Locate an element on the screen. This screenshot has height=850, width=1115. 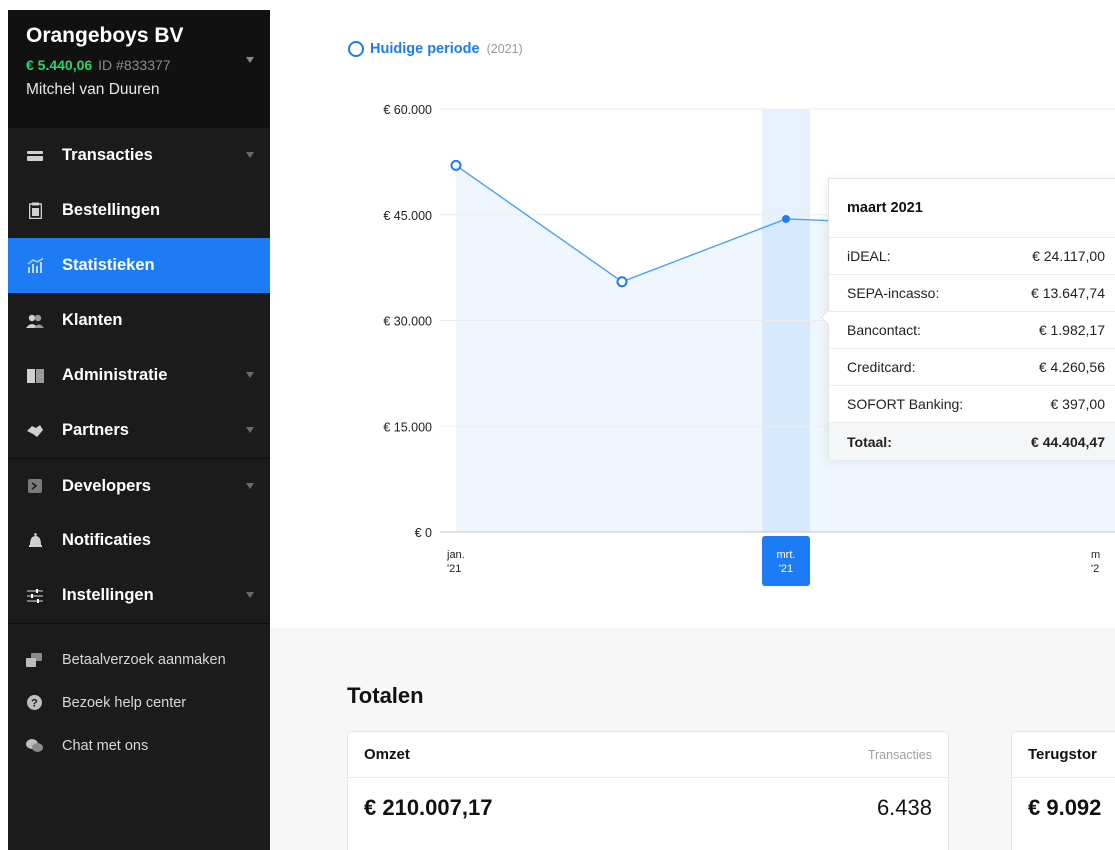
tooltip-total-value: € 44.404,47 is located at coordinates (1068, 441).